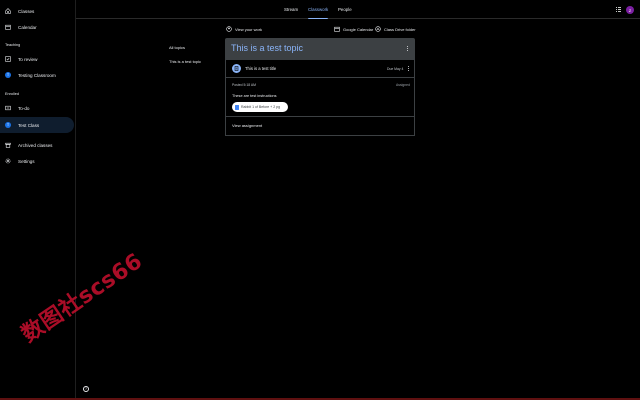  What do you see at coordinates (320, 49) in the screenshot?
I see `topic-header: This is a test topic` at bounding box center [320, 49].